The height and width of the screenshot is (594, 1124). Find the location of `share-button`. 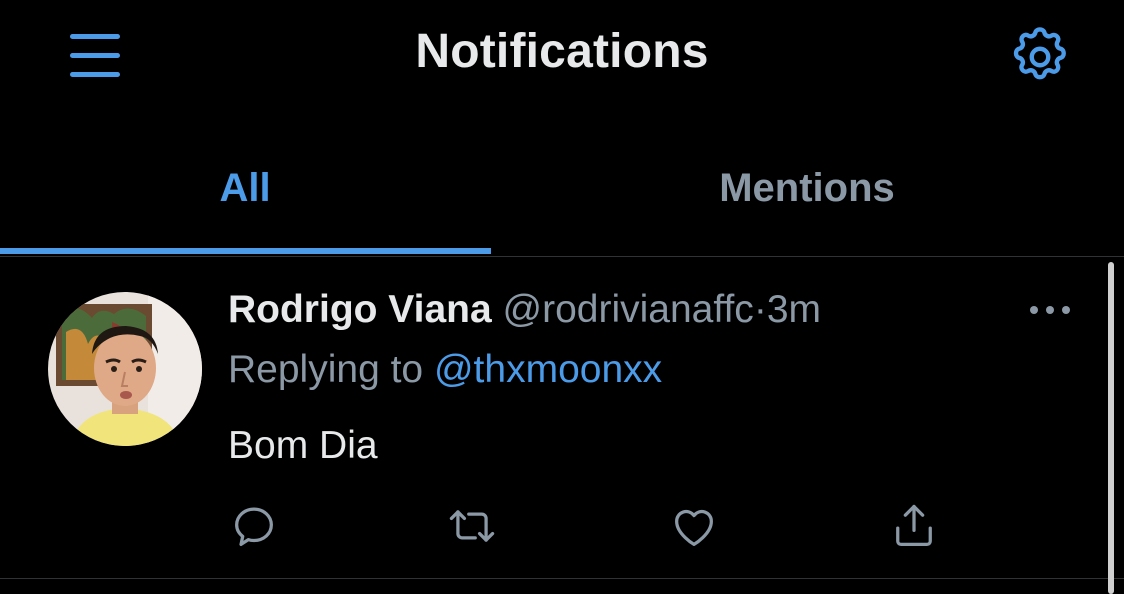

share-button is located at coordinates (914, 526).